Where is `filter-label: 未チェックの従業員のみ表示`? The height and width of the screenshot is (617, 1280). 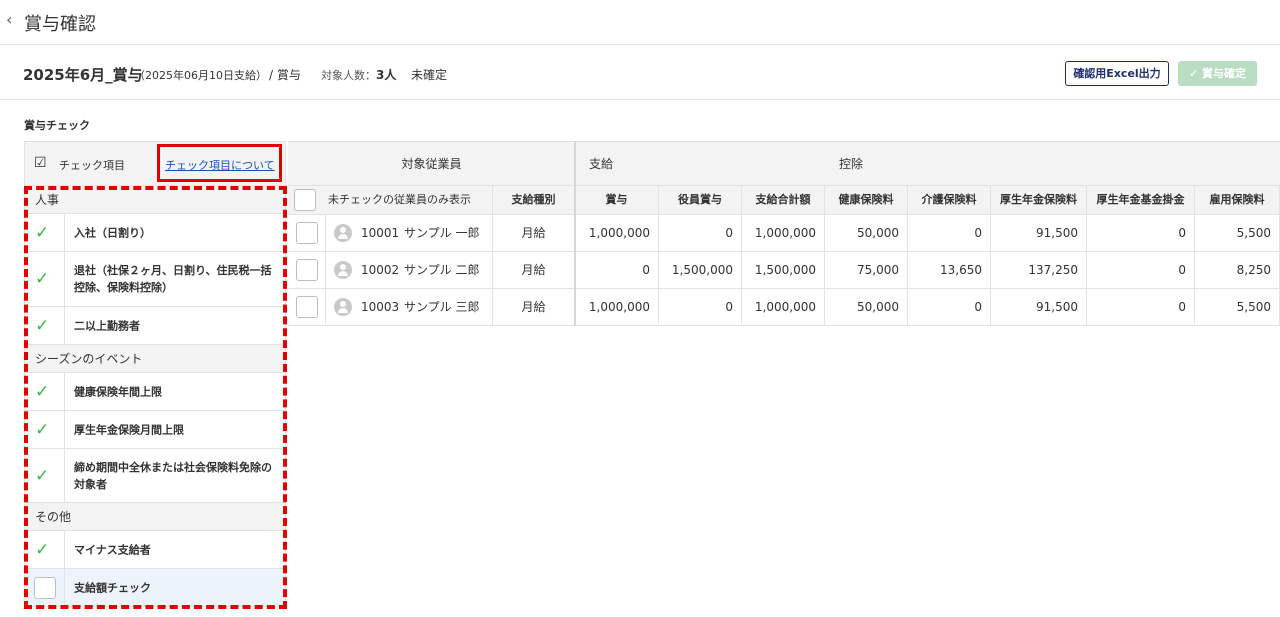 filter-label: 未チェックの従業員のみ表示 is located at coordinates (399, 199).